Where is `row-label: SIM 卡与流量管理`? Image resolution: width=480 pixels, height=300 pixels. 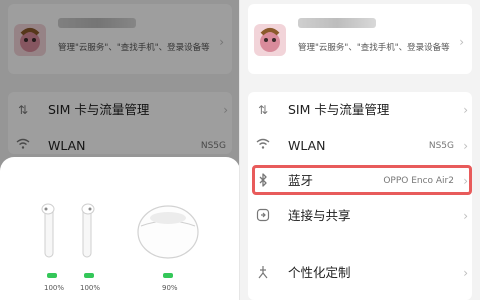 row-label: SIM 卡与流量管理 is located at coordinates (339, 109).